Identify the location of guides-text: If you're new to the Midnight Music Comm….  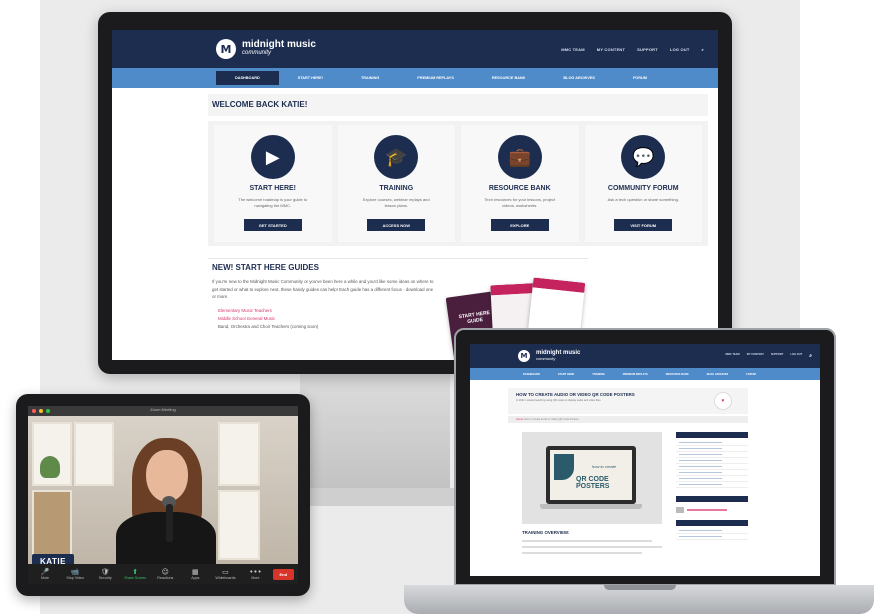
(323, 289).